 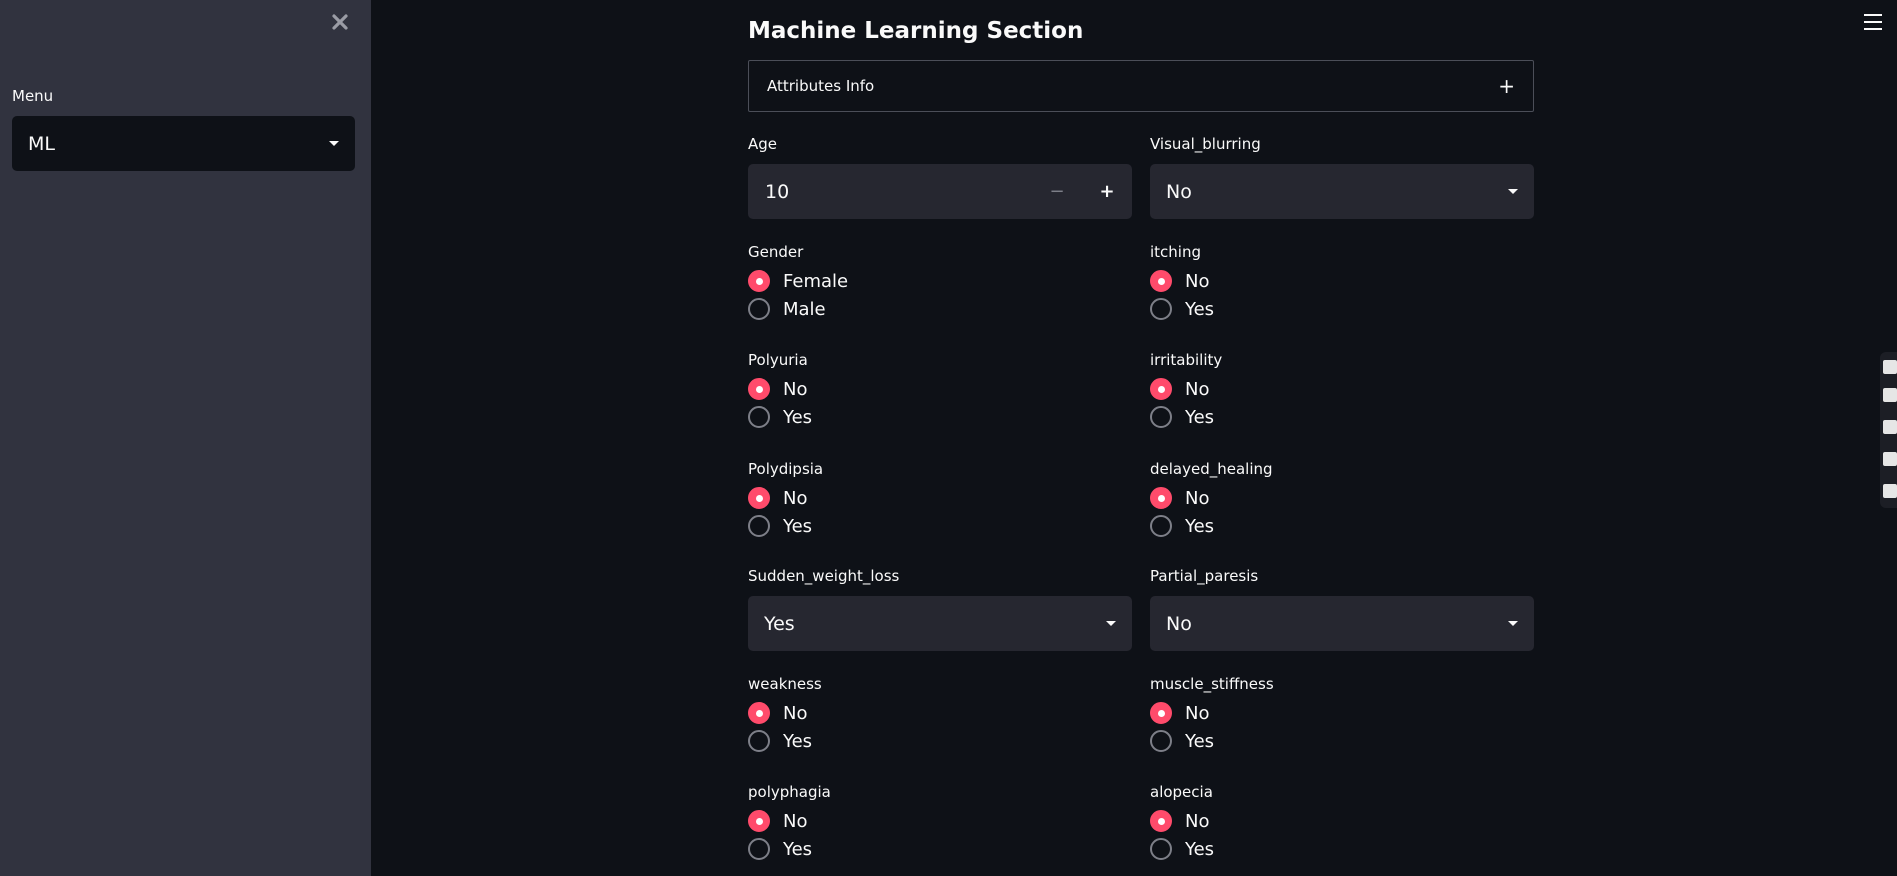 I want to click on side-toolbar, so click(x=1888, y=430).